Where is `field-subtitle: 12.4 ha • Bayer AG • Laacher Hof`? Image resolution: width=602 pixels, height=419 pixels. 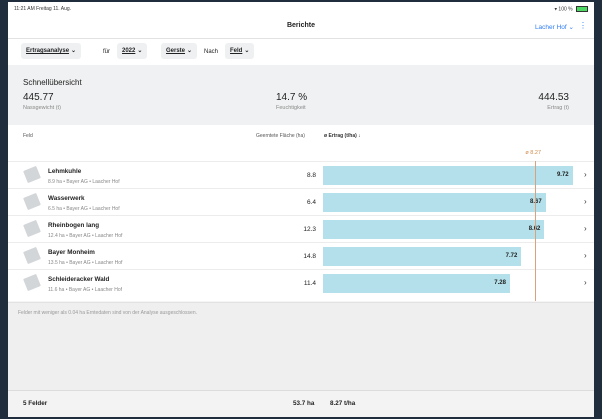 field-subtitle: 12.4 ha • Bayer AG • Laacher Hof is located at coordinates (85, 236).